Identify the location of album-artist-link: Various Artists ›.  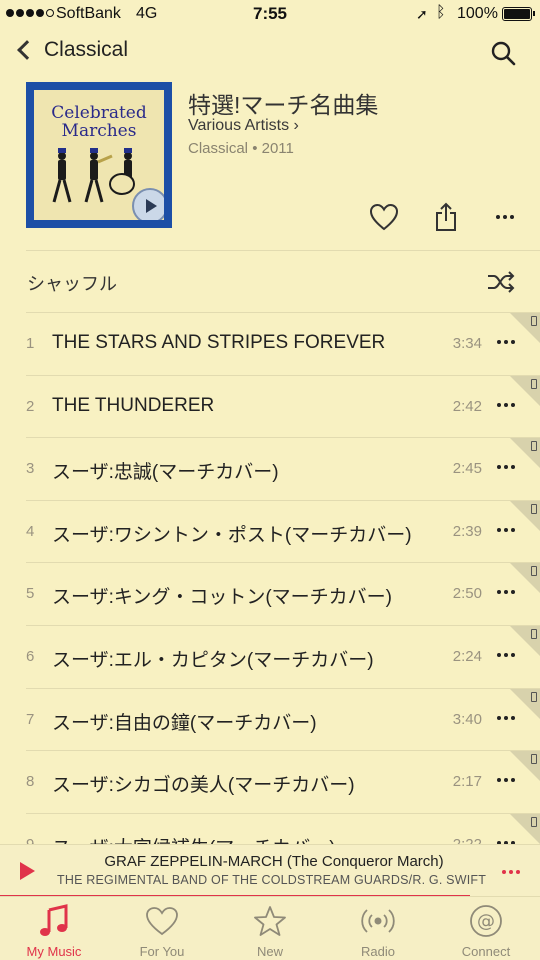
(243, 126).